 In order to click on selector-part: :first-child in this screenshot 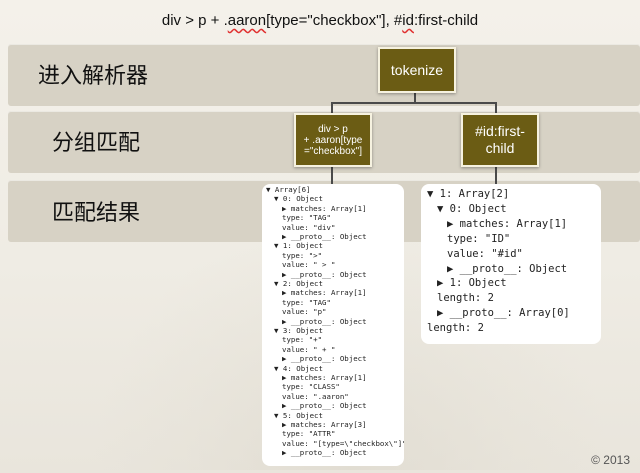, I will do `click(446, 20)`.